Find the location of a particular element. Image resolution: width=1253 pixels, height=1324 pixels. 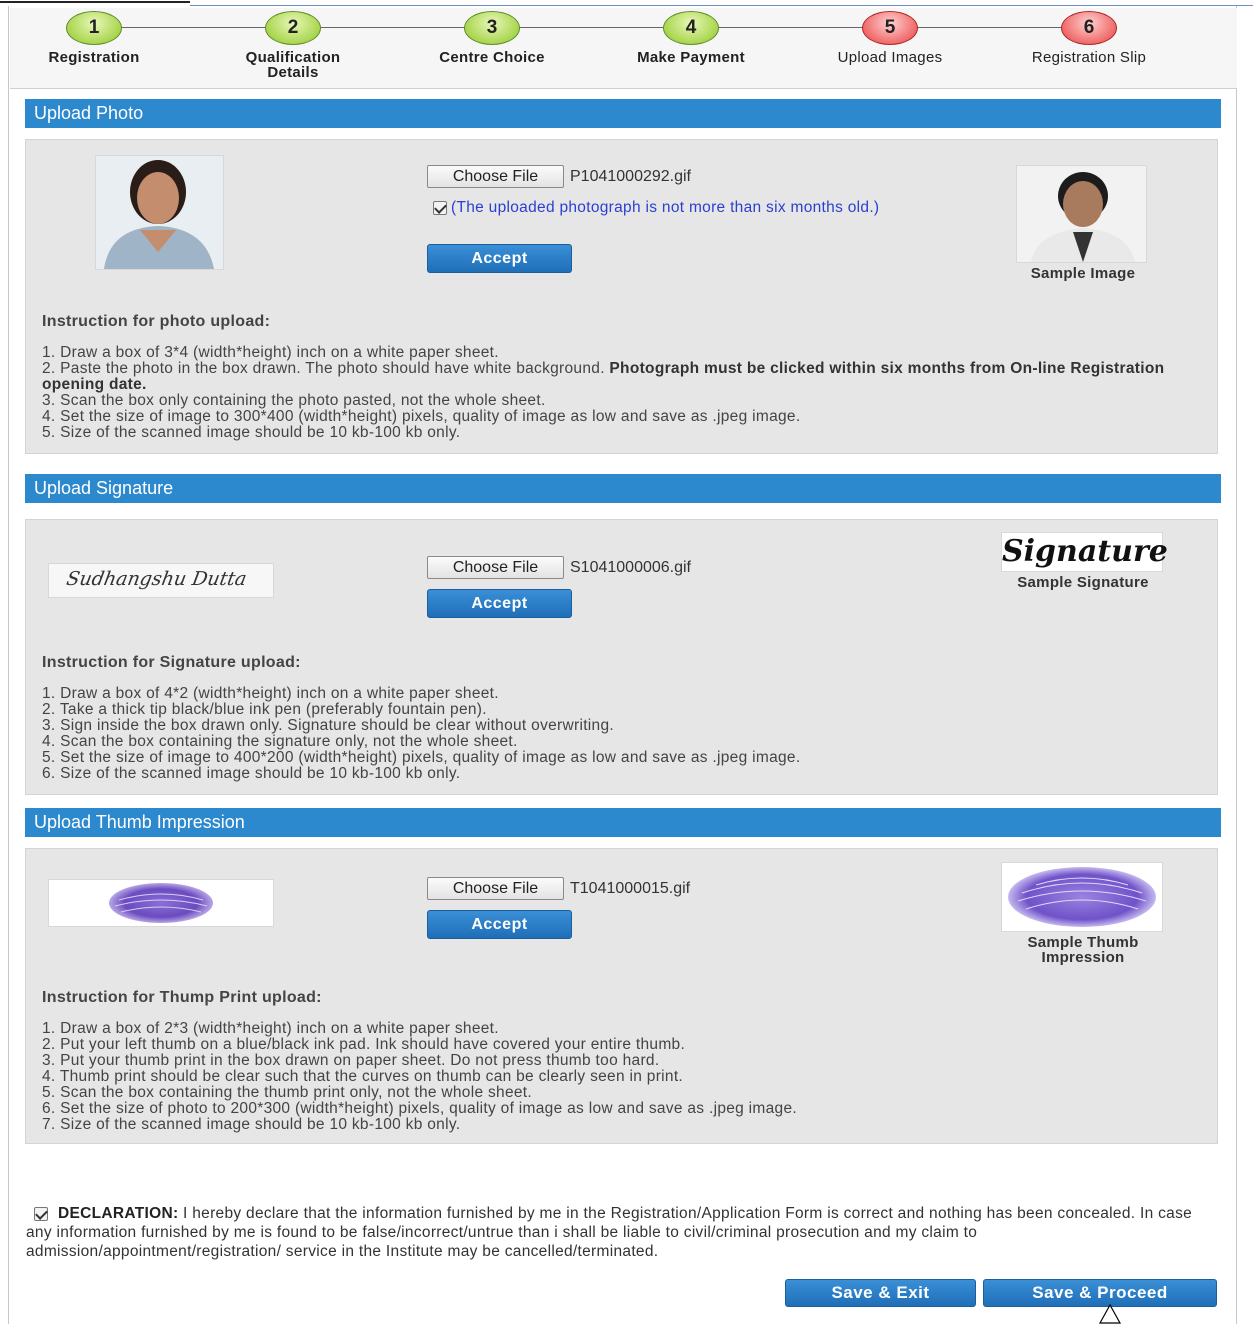

photo-file-name: P1041000292.gif is located at coordinates (630, 176).